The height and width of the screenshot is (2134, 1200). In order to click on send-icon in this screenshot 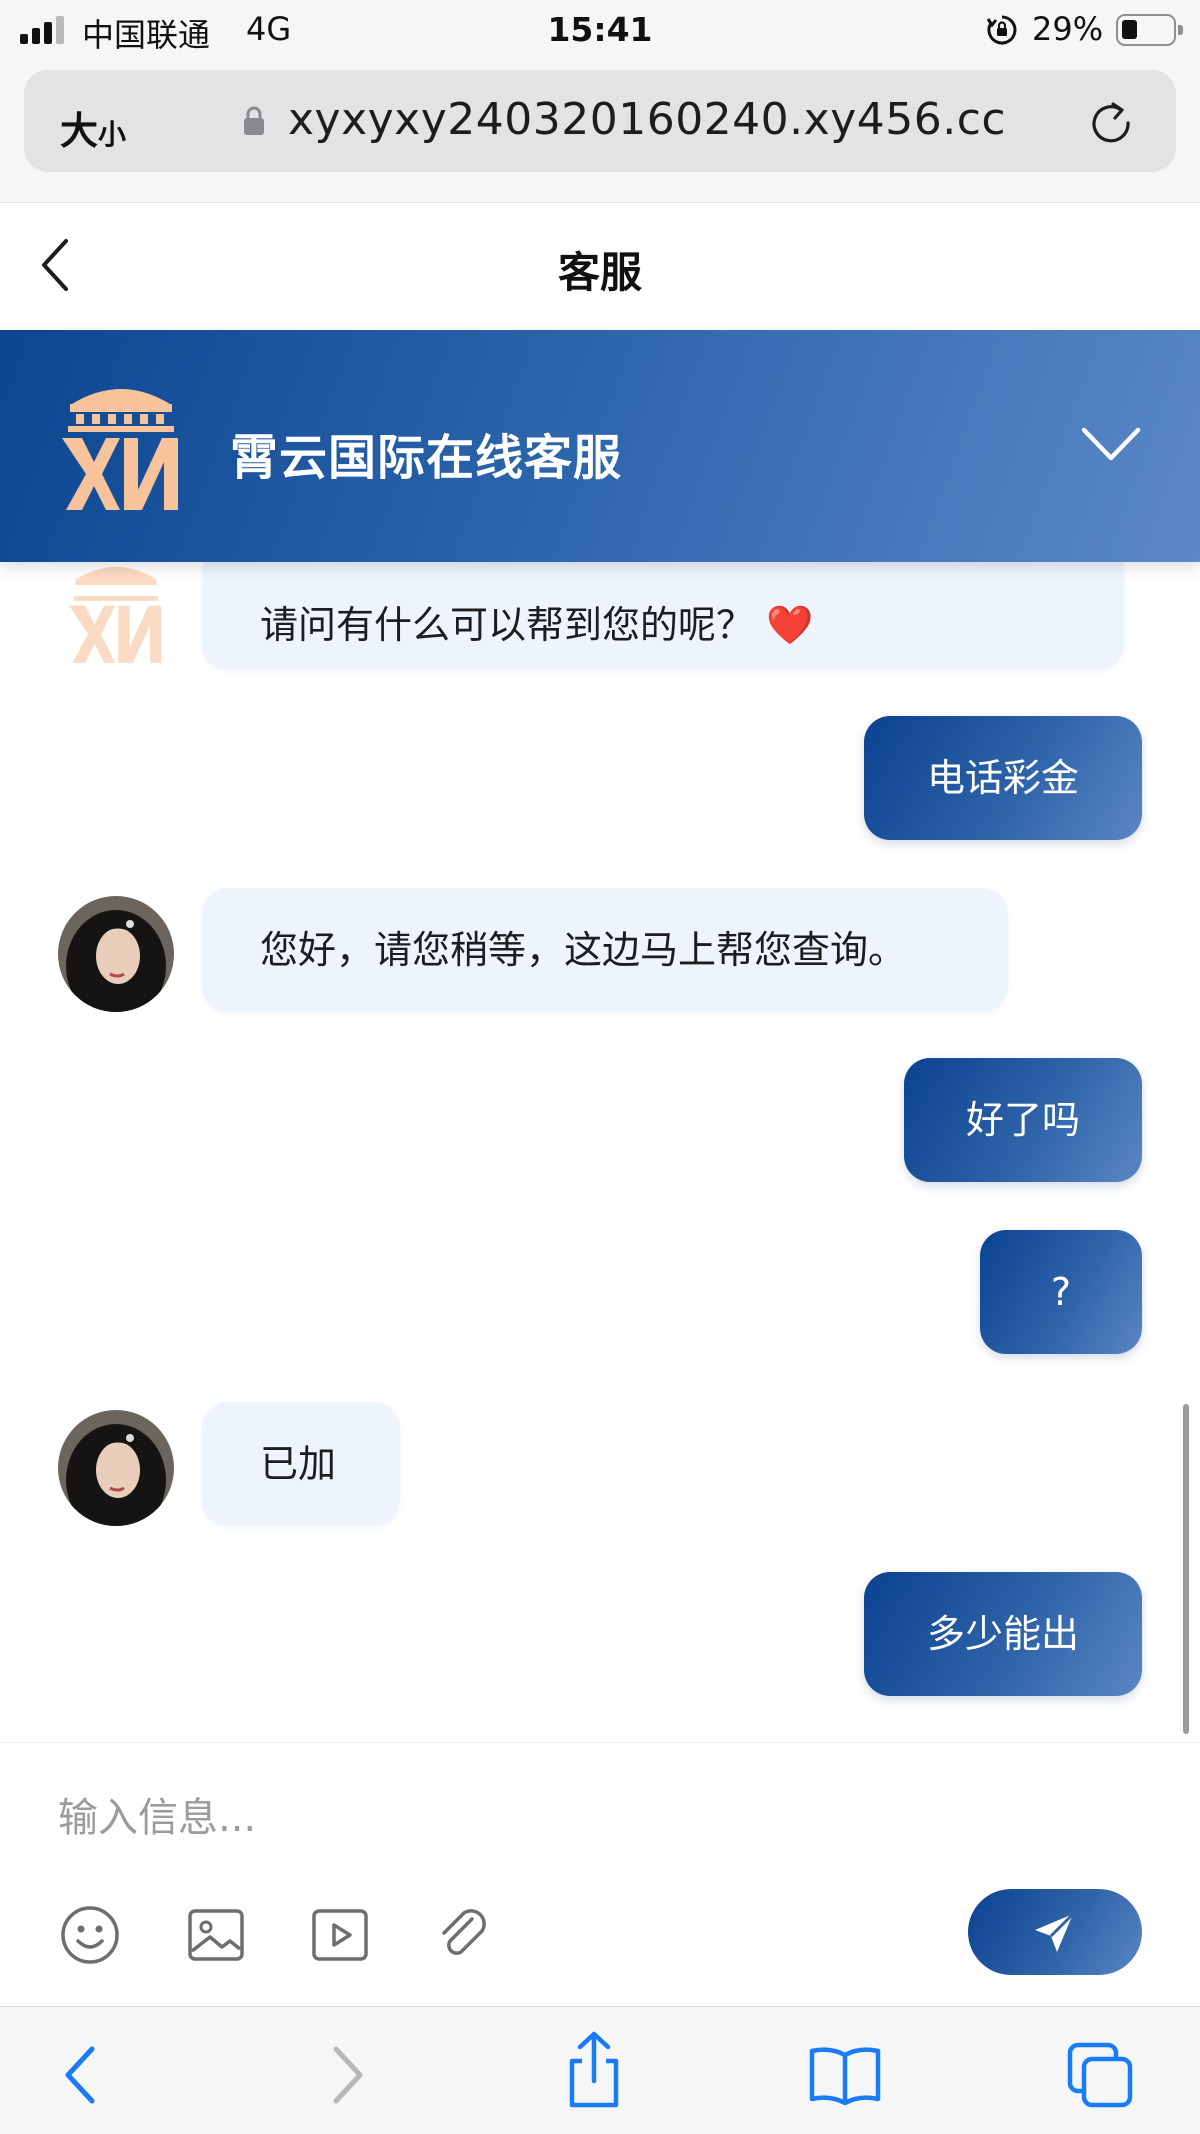, I will do `click(1055, 1932)`.